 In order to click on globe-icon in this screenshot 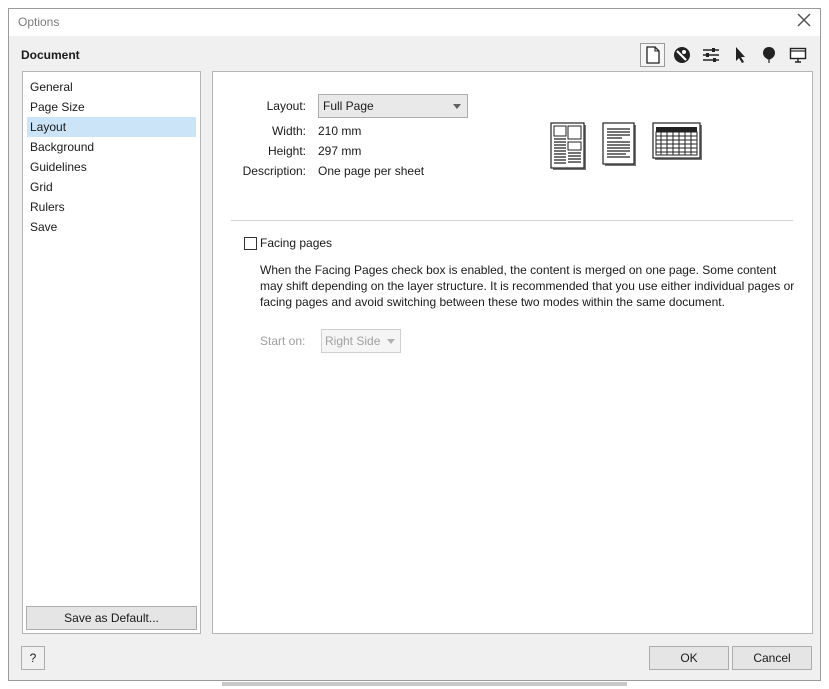, I will do `click(681, 55)`.